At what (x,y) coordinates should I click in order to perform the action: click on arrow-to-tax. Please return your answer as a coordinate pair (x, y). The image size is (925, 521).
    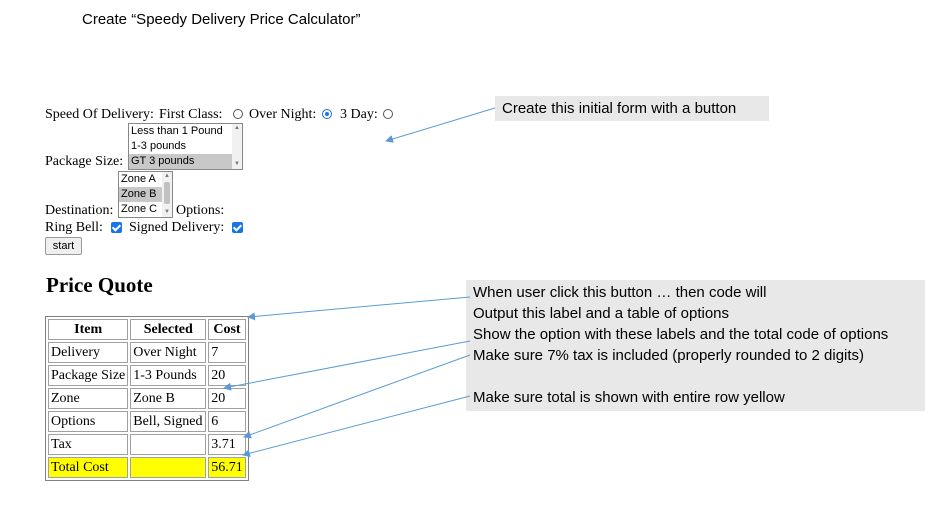
    Looking at the image, I should click on (357, 396).